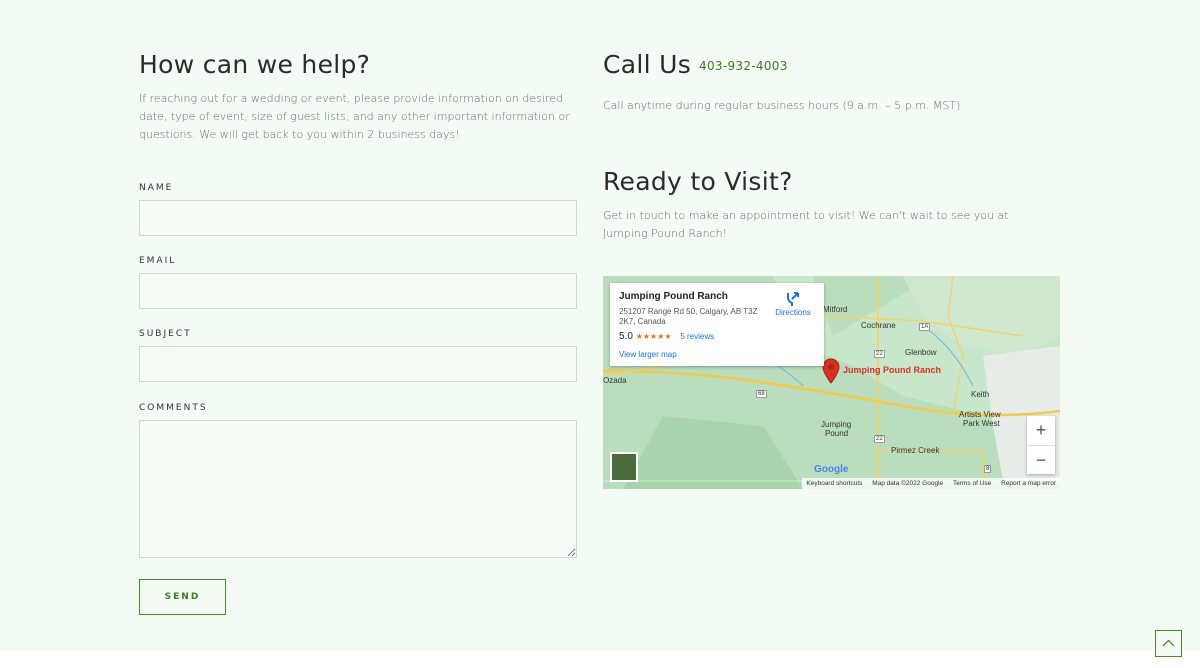 This screenshot has height=668, width=1200. I want to click on road-22-north: 22, so click(879, 354).